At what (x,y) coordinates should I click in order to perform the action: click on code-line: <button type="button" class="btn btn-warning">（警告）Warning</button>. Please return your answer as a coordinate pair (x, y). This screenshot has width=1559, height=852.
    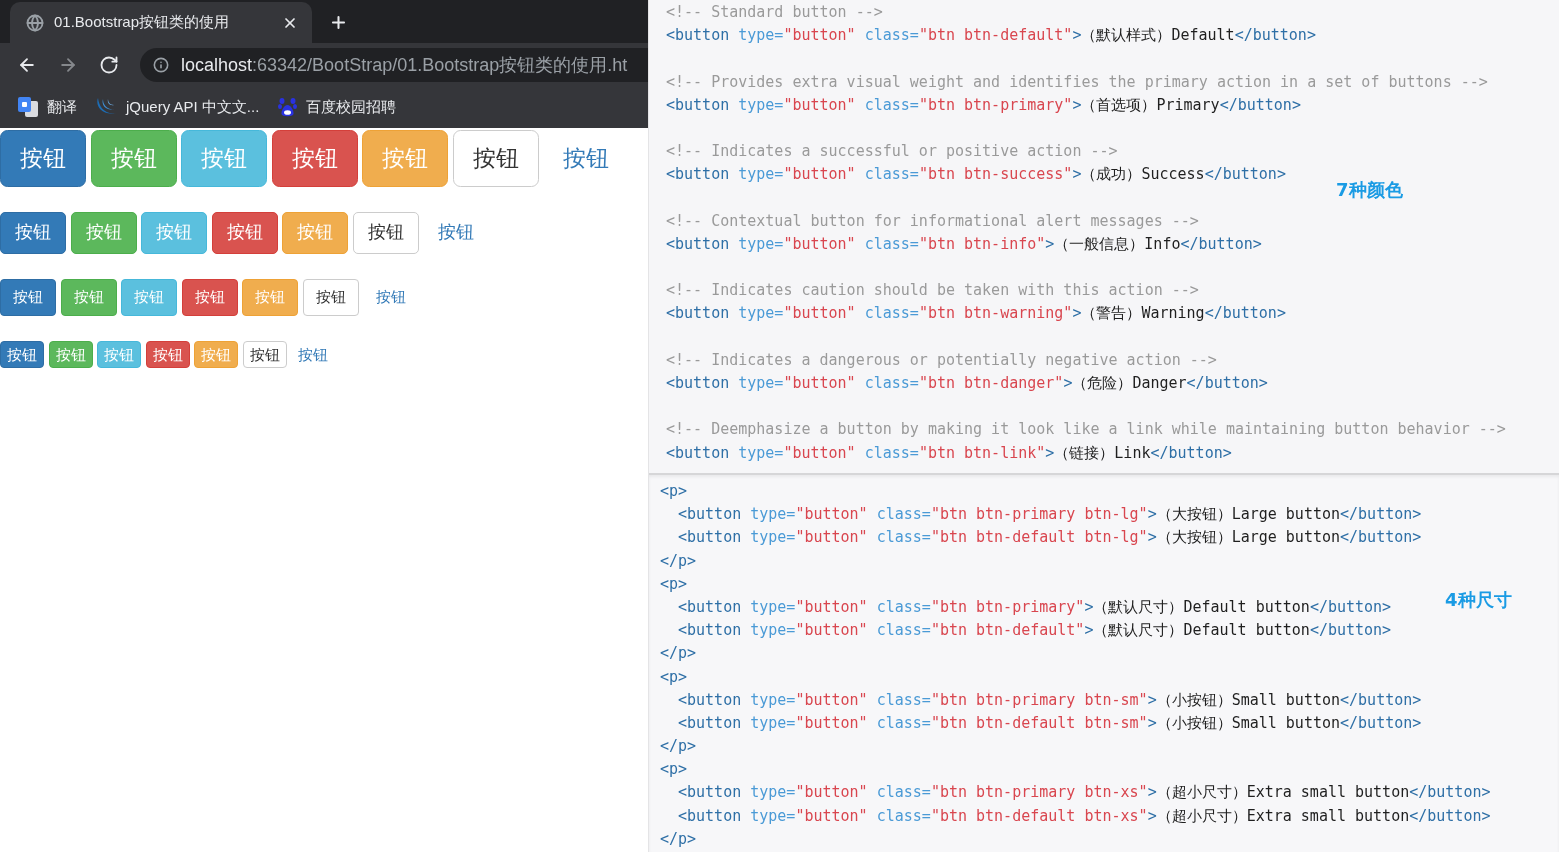
    Looking at the image, I should click on (976, 314).